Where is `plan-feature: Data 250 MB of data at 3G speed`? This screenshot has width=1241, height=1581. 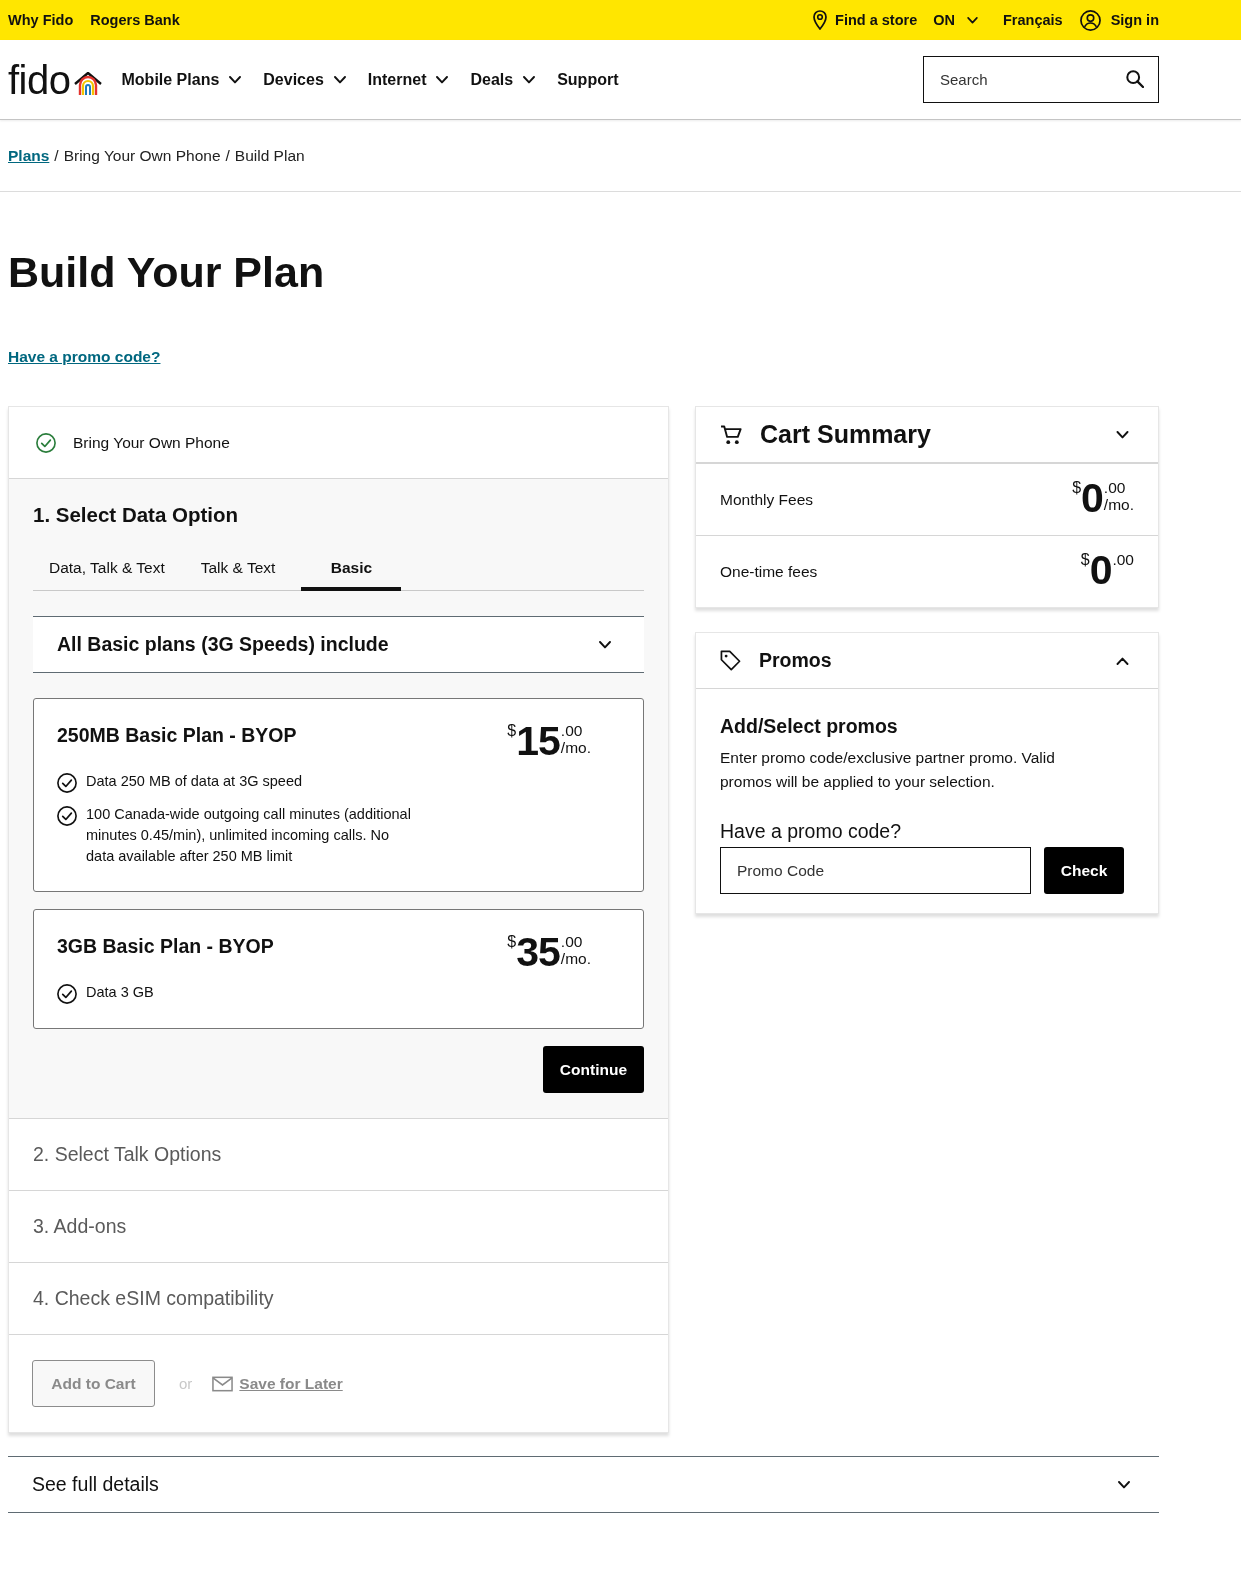
plan-feature: Data 250 MB of data at 3G speed is located at coordinates (194, 781).